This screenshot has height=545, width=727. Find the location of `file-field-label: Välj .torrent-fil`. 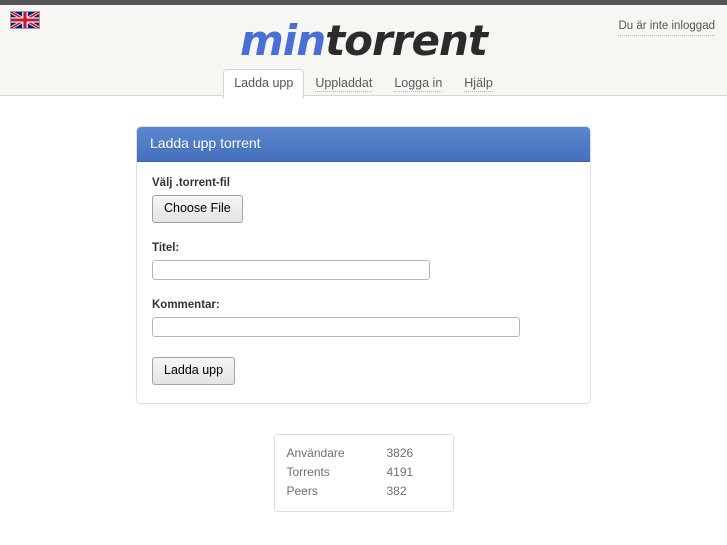

file-field-label: Välj .torrent-fil is located at coordinates (191, 183).